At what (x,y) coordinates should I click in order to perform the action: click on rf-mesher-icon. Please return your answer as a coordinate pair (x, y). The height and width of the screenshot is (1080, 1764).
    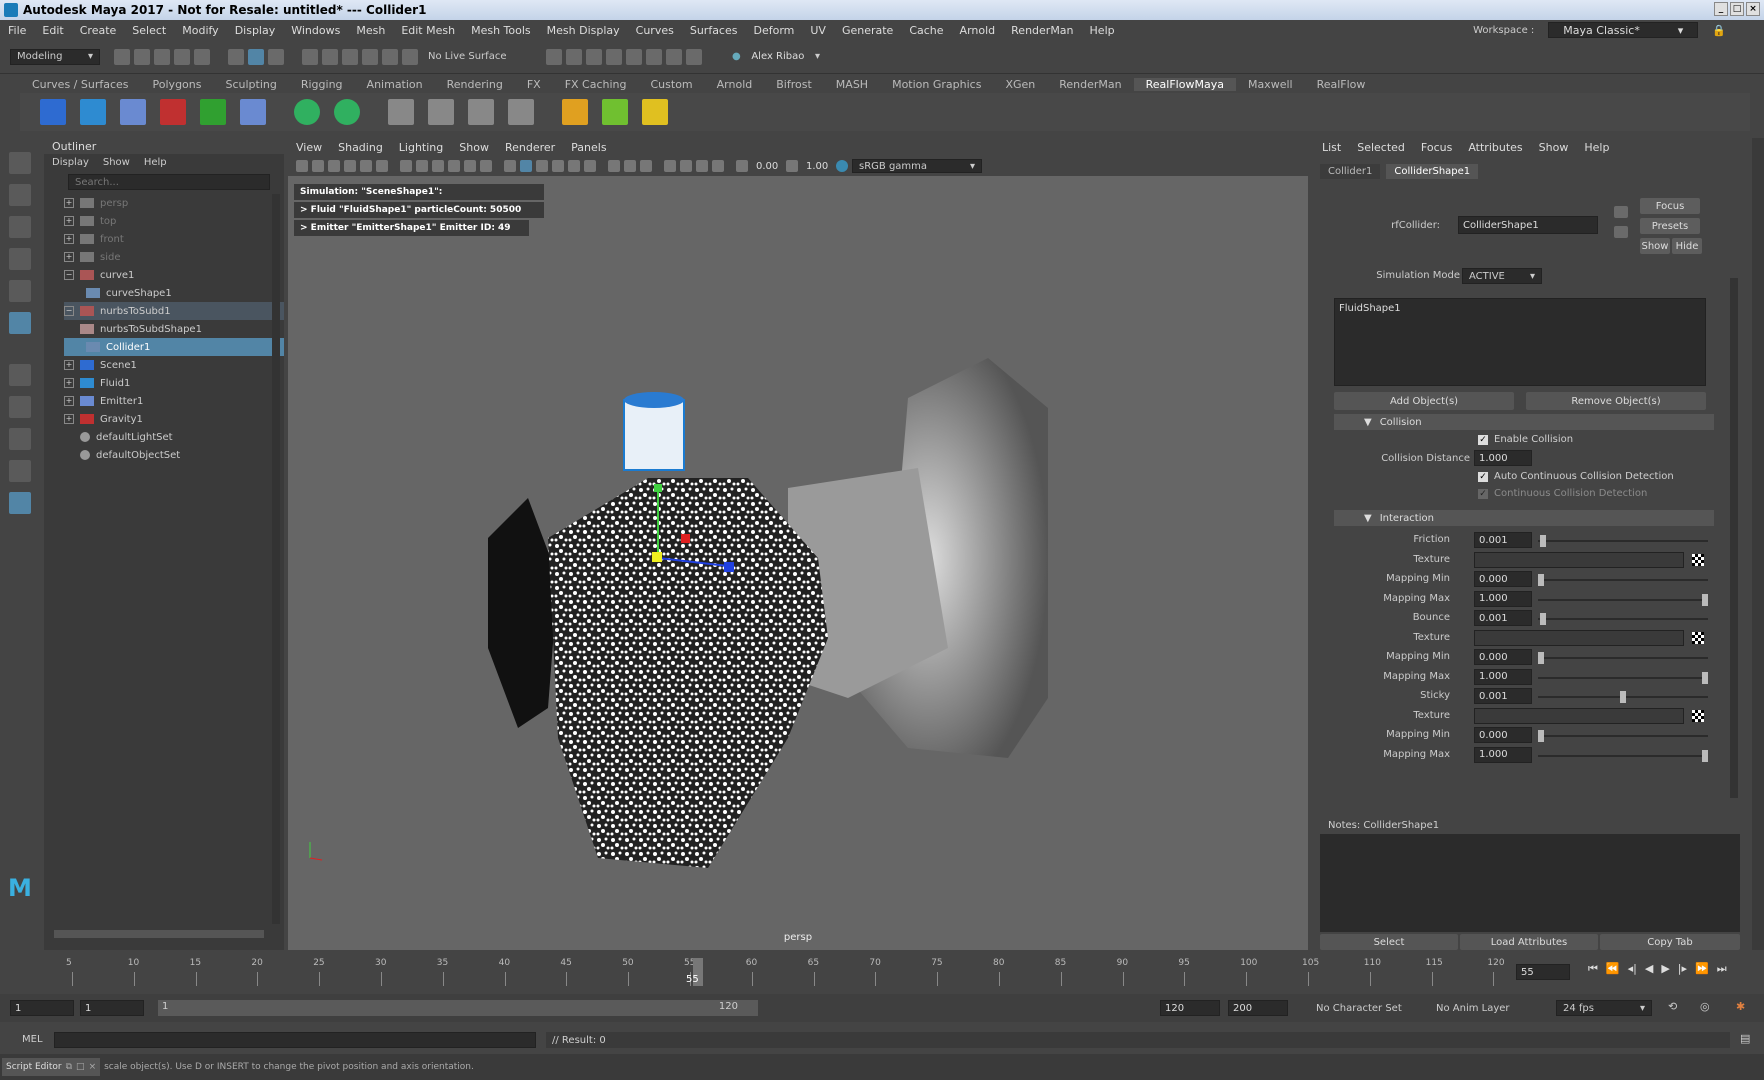
    Looking at the image, I should click on (213, 112).